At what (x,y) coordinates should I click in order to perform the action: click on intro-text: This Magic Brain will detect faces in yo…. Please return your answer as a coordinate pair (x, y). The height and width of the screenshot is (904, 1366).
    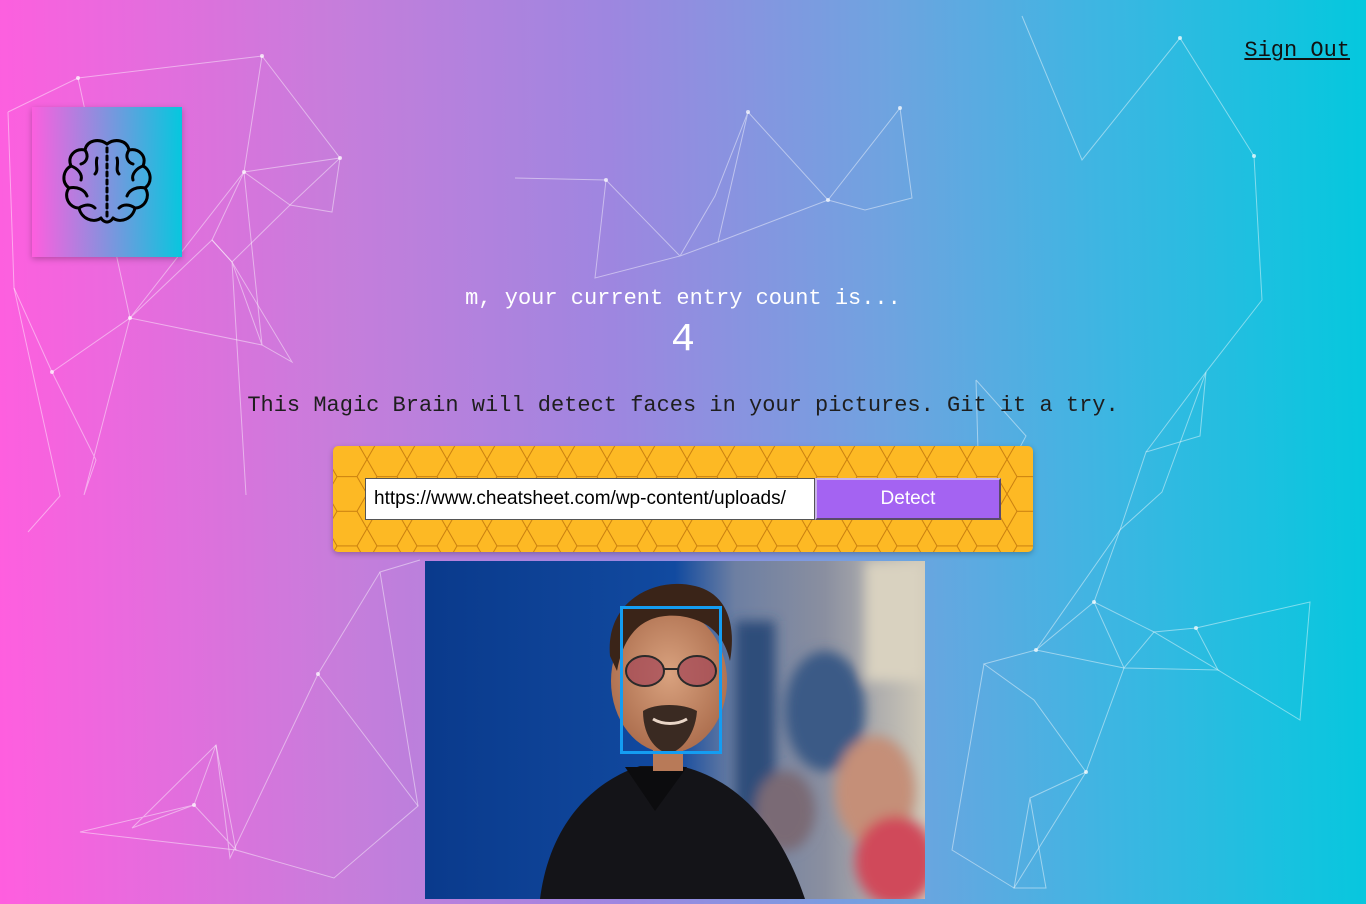
    Looking at the image, I should click on (683, 405).